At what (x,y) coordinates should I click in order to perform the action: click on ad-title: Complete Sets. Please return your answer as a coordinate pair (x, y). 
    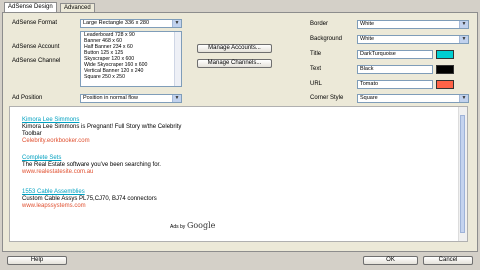
    Looking at the image, I should click on (91, 158).